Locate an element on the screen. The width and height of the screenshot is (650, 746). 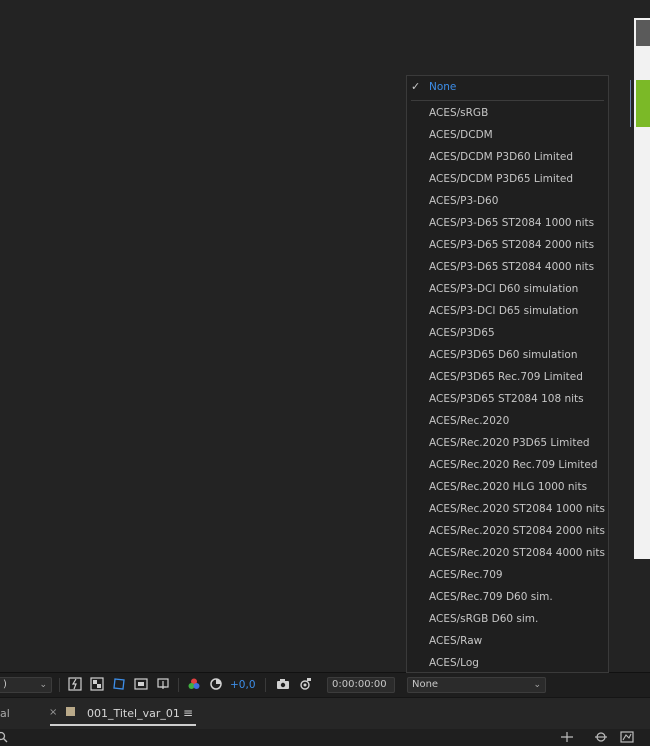
menu-item: ACES/P3-DCI D65 simulation is located at coordinates (507, 311).